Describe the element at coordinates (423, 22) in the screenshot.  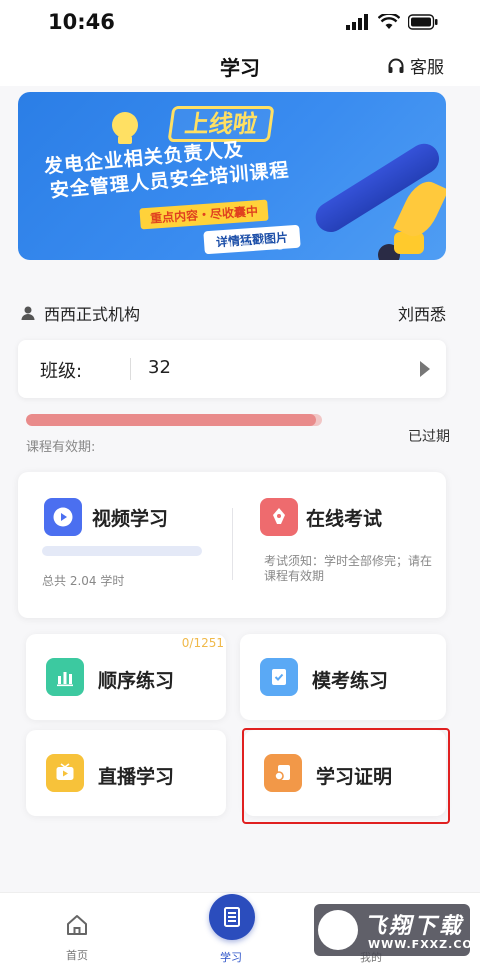
I see `battery-icon` at that location.